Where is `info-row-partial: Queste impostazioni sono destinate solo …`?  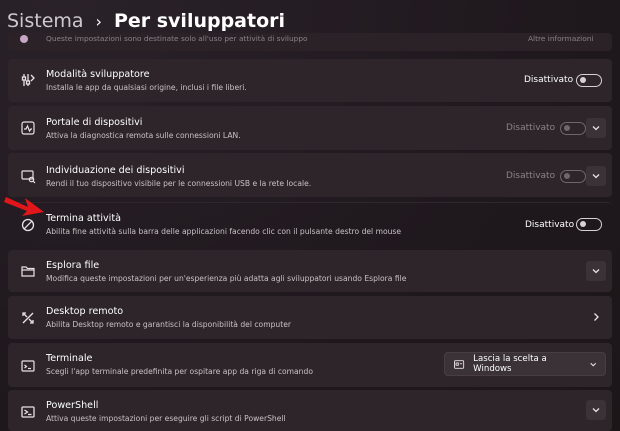
info-row-partial: Queste impostazioni sono destinate solo … is located at coordinates (310, 42).